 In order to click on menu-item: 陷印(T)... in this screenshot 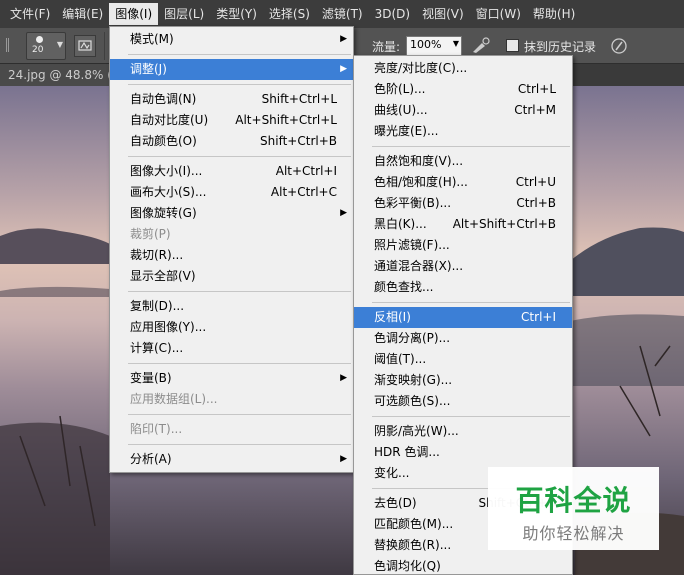, I will do `click(231, 429)`.